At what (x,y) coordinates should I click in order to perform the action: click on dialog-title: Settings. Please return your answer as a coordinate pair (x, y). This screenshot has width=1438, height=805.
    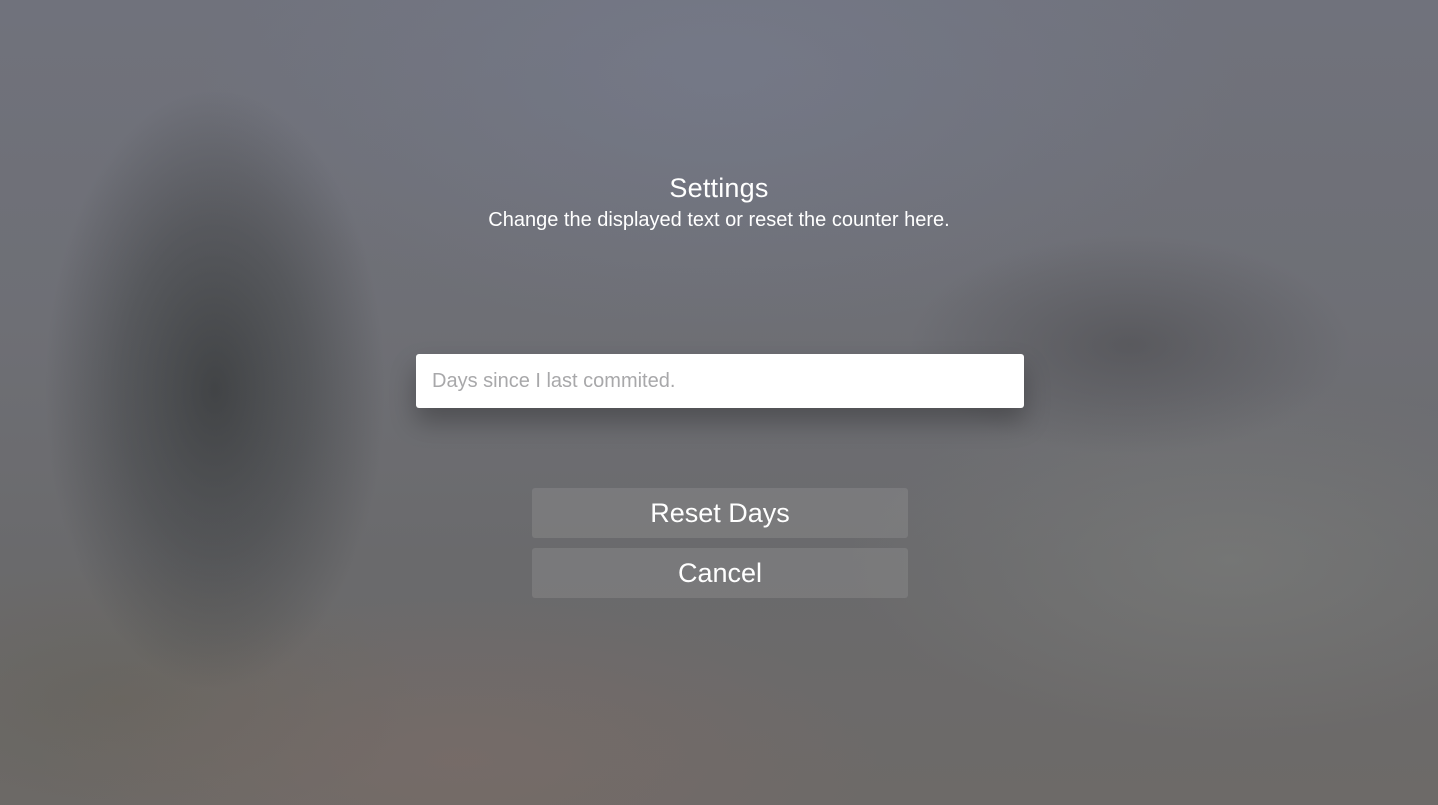
    Looking at the image, I should click on (719, 188).